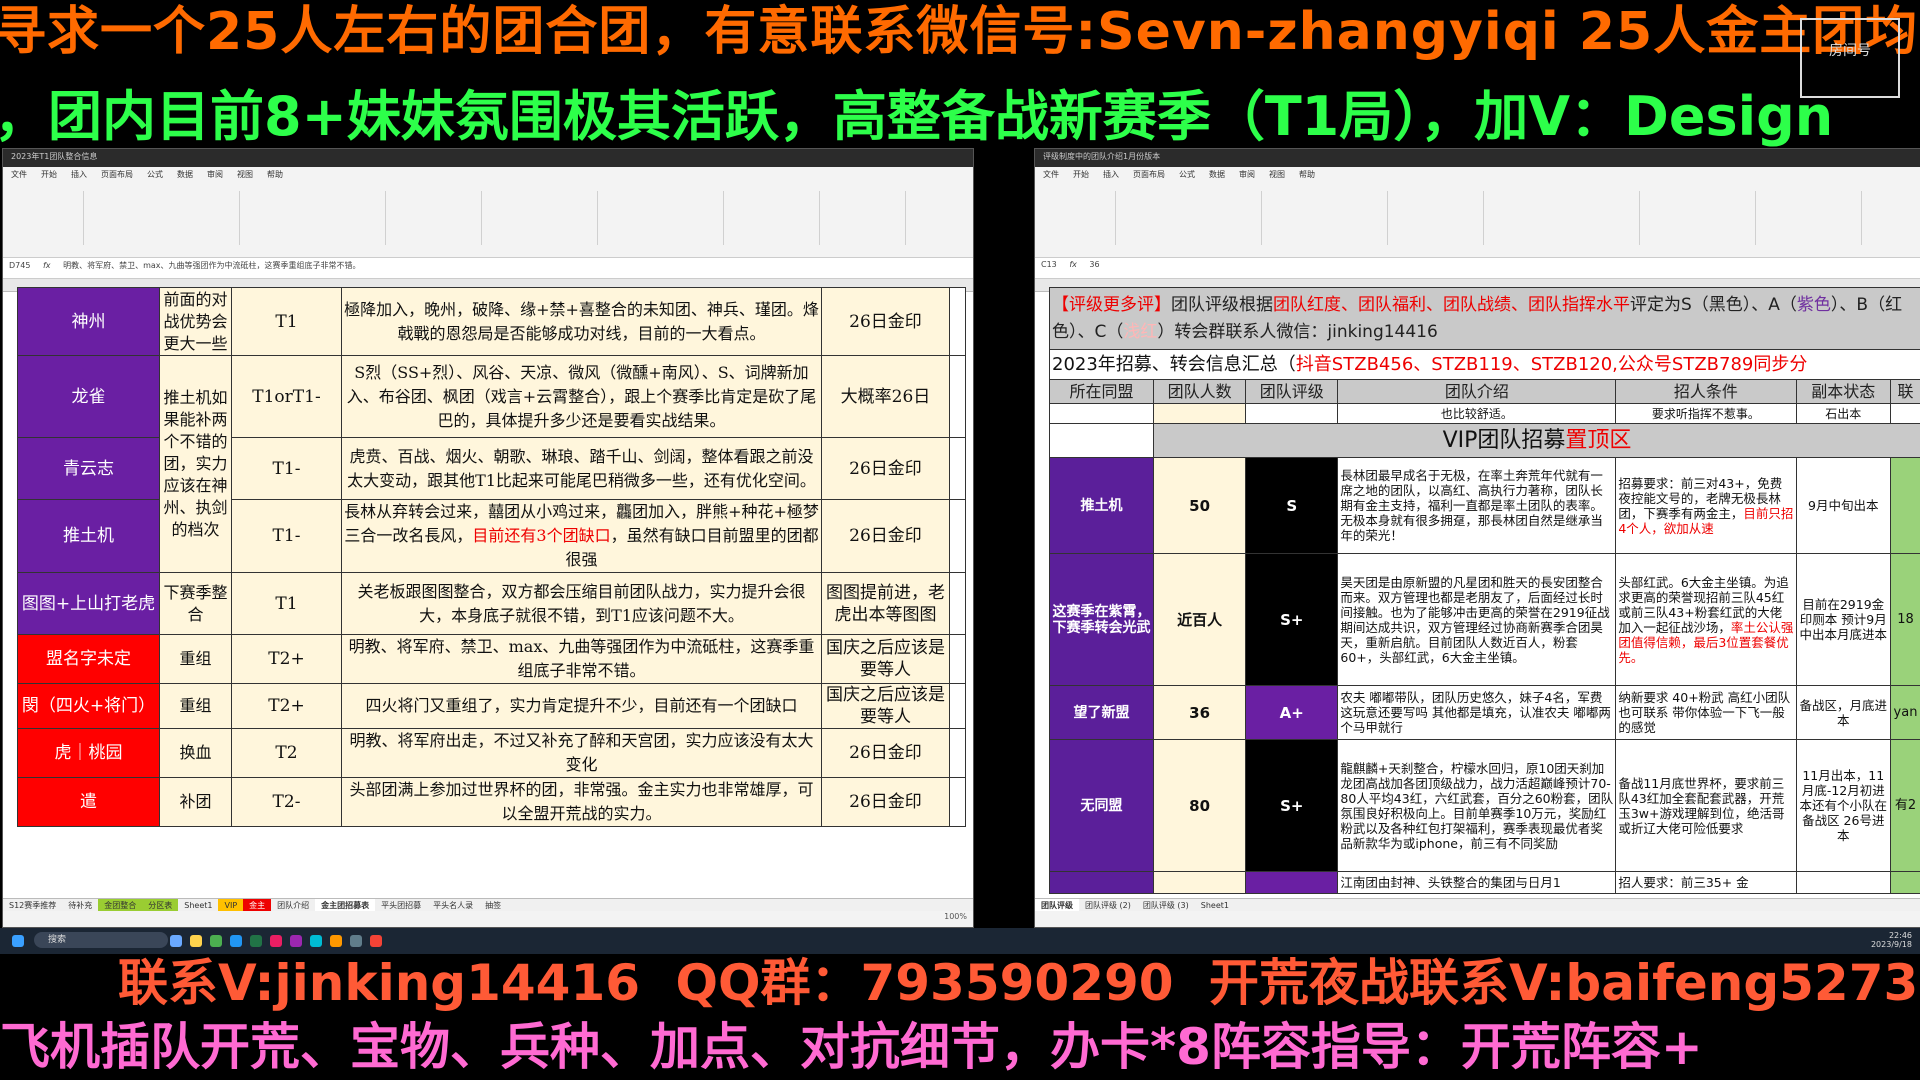 The image size is (1920, 1080). I want to click on folder-icon, so click(196, 941).